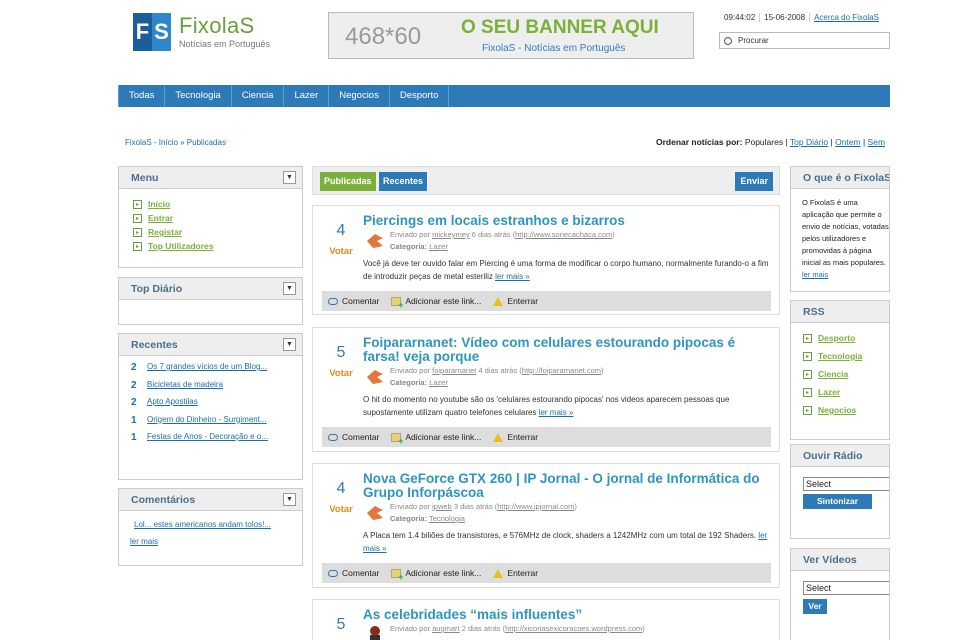  What do you see at coordinates (216, 389) in the screenshot?
I see `list-item: 2 Bicicletas de madeira` at bounding box center [216, 389].